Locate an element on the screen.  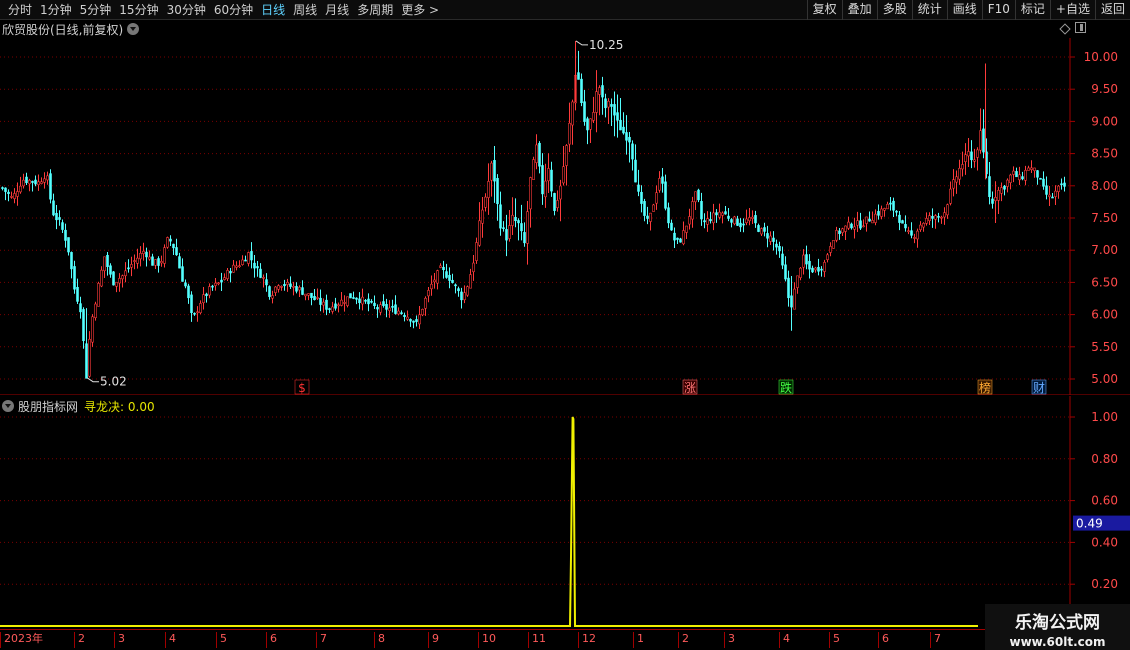
period-tab-0: 分时 is located at coordinates (20, 10).